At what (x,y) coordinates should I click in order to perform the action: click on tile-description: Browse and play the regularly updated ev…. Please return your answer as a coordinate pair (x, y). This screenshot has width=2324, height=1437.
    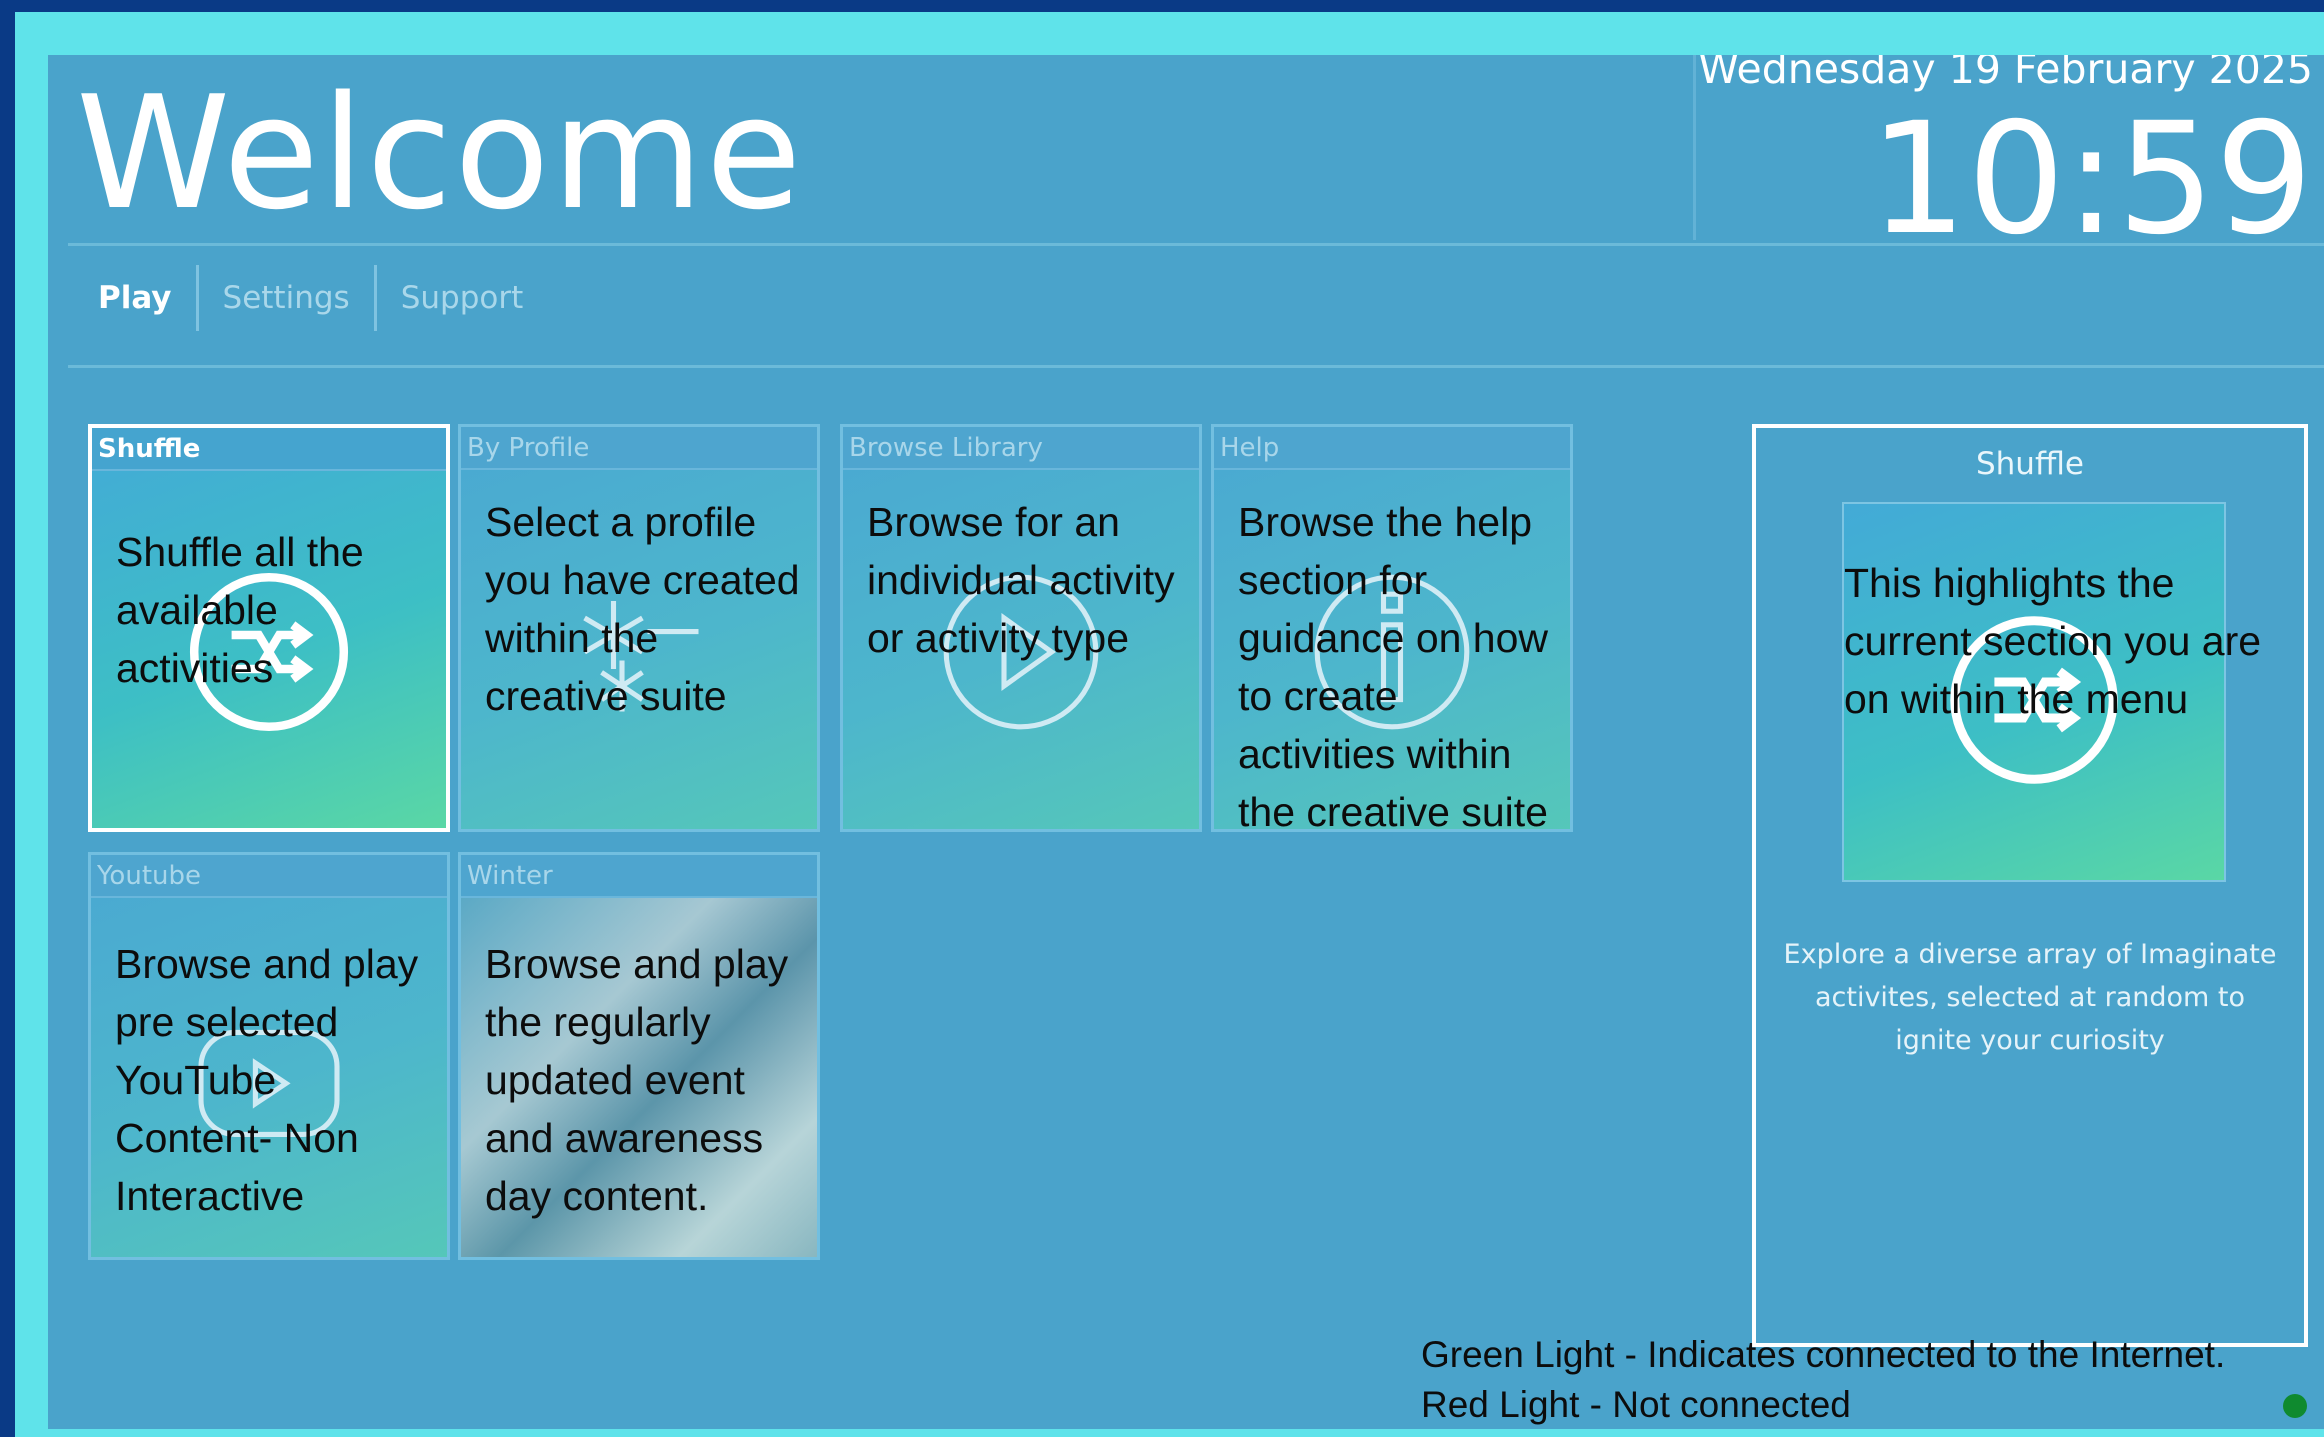
    Looking at the image, I should click on (637, 1080).